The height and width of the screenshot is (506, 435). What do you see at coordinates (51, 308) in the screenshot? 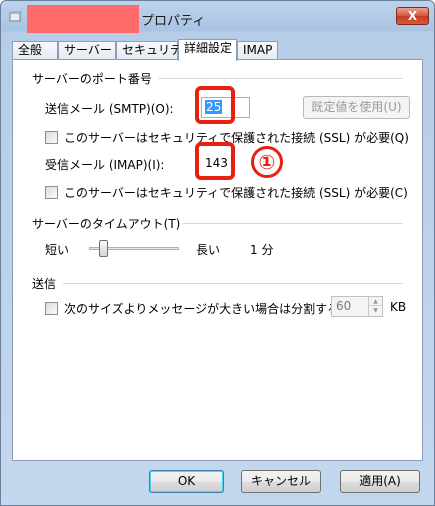
I see `split-message-checkbox` at bounding box center [51, 308].